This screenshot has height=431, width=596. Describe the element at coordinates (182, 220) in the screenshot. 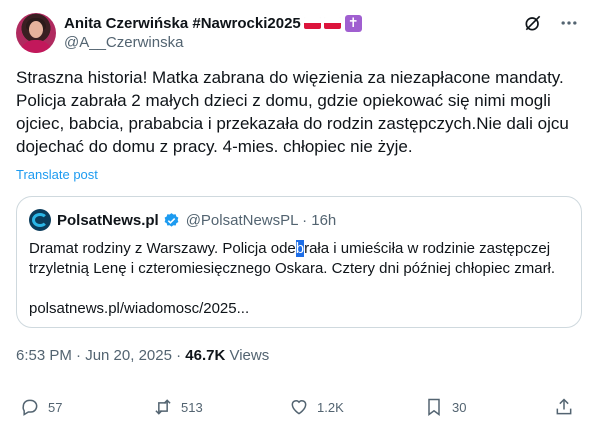

I see `quote-header: PolsatNews.pl @PolsatNewsPL · 16h` at that location.